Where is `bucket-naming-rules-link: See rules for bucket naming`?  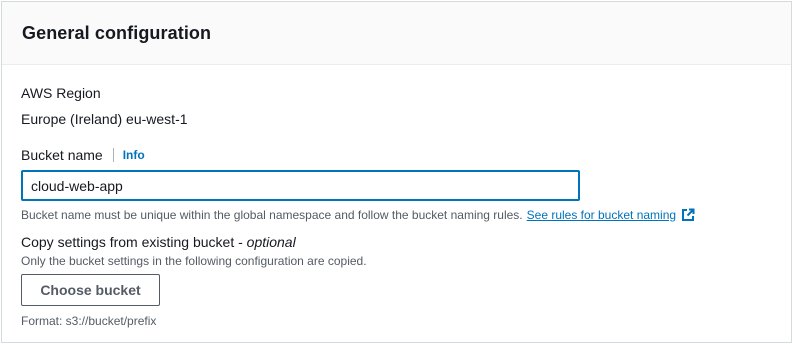 bucket-naming-rules-link: See rules for bucket naming is located at coordinates (601, 215).